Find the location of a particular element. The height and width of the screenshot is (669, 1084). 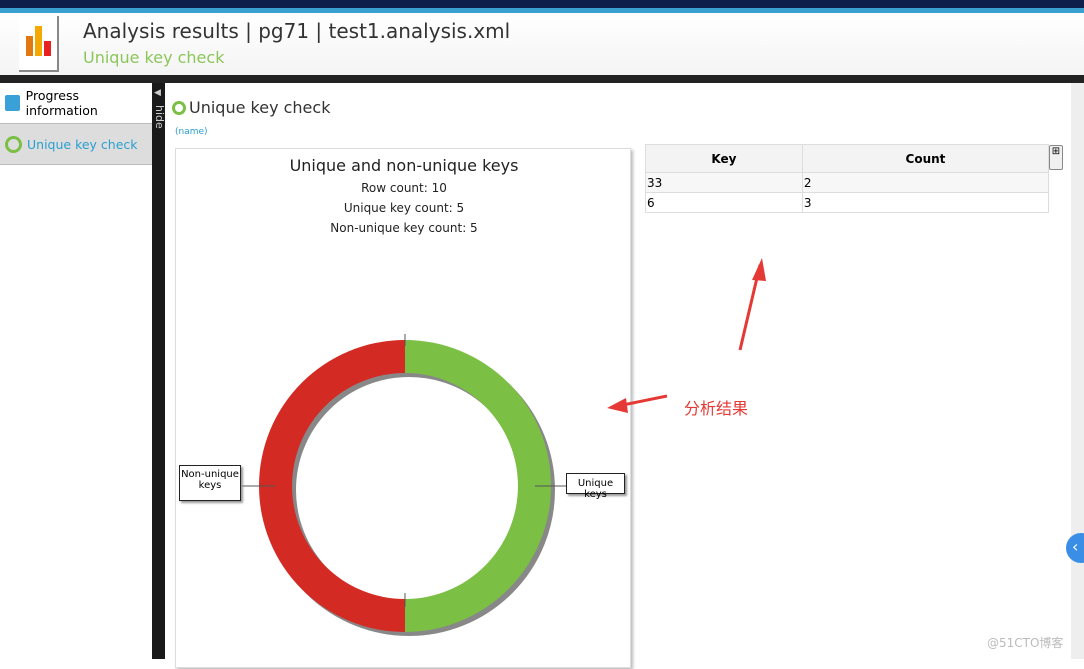

cell-count: 2 is located at coordinates (925, 182).